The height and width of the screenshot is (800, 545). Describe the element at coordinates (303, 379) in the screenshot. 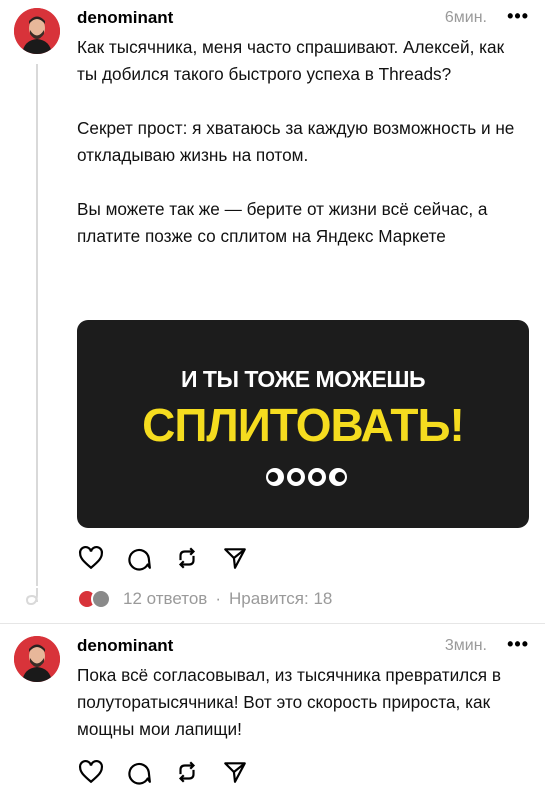

I see `banner-top-text: И ТЫ ТОЖЕ МОЖЕШЬ` at that location.